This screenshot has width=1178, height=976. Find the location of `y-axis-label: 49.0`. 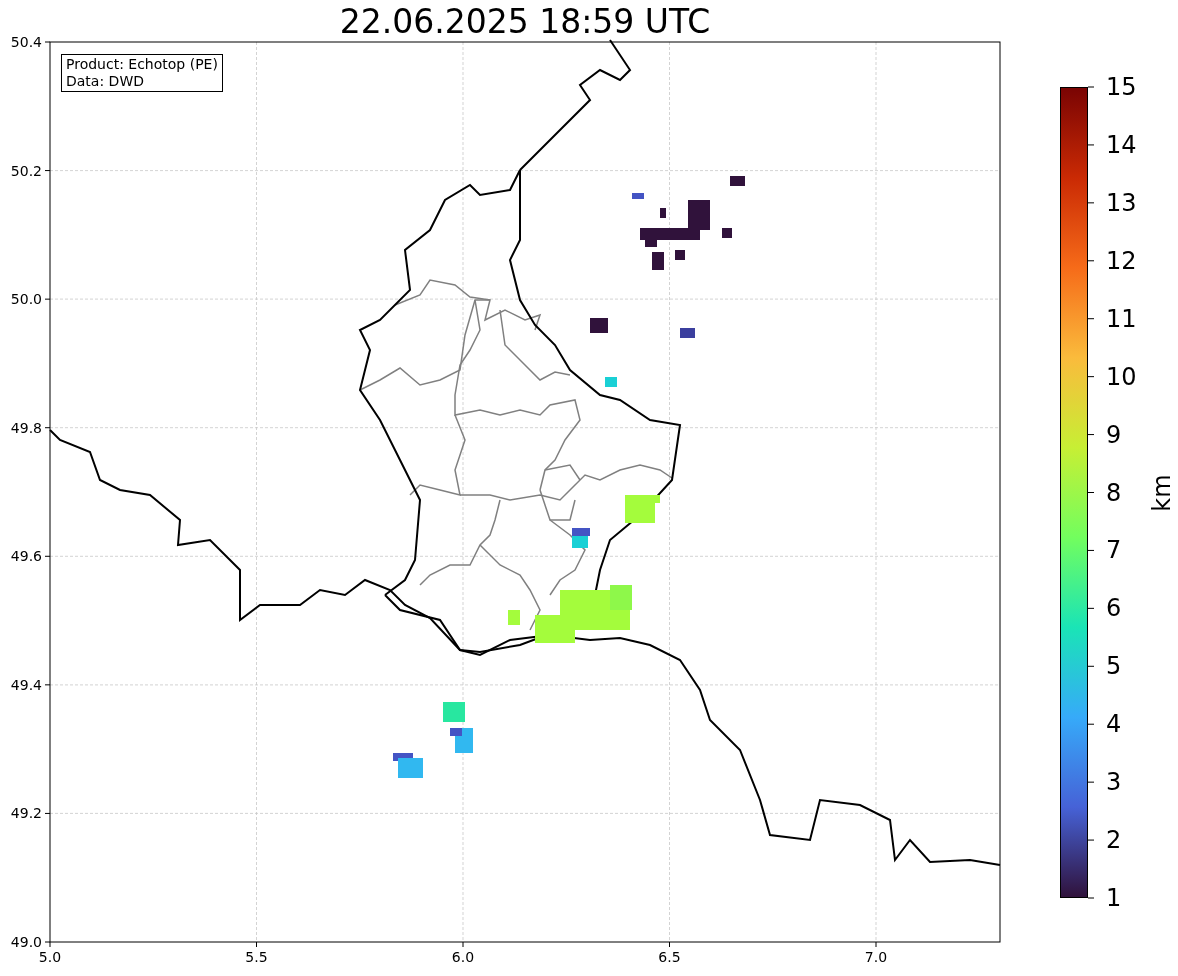

y-axis-label: 49.0 is located at coordinates (25, 942).